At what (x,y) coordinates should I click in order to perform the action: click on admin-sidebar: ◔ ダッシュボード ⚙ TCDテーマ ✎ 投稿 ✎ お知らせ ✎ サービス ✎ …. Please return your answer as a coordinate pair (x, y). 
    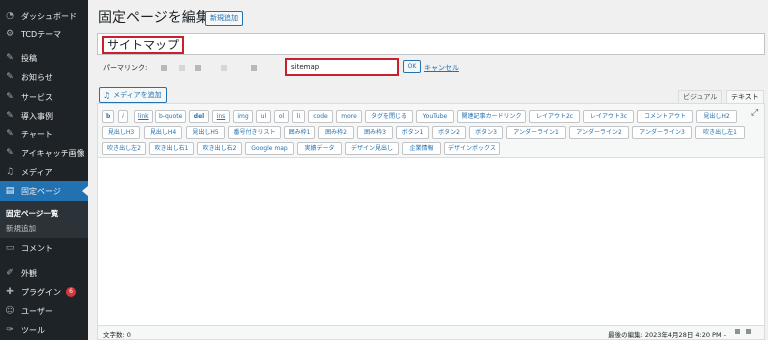
    Looking at the image, I should click on (44, 170).